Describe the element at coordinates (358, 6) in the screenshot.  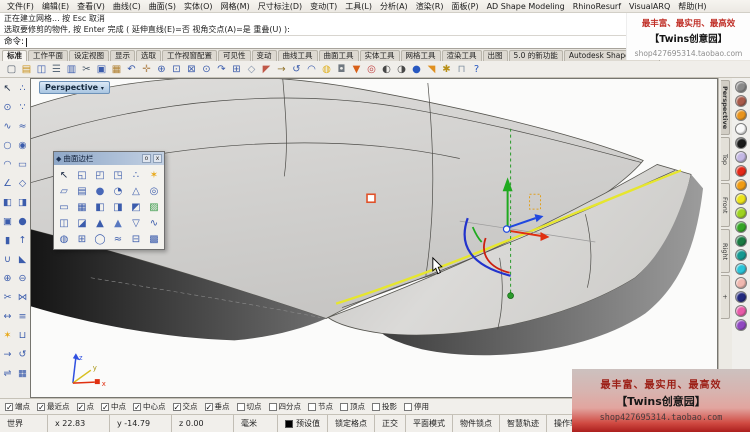
I see `menu-item: 工具(L)` at that location.